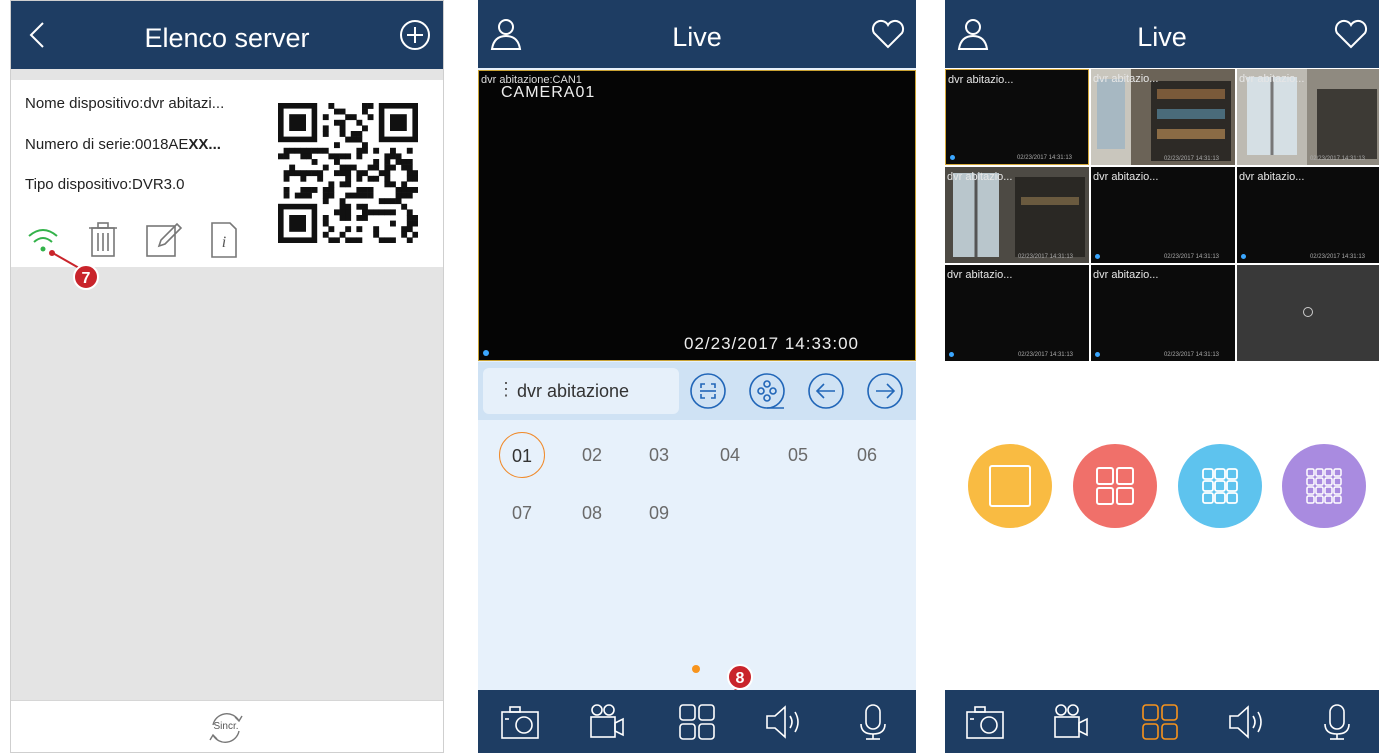  I want to click on video-cell-5: dvr abitazio... 02/23/2017 14:31:13, so click(1163, 215).